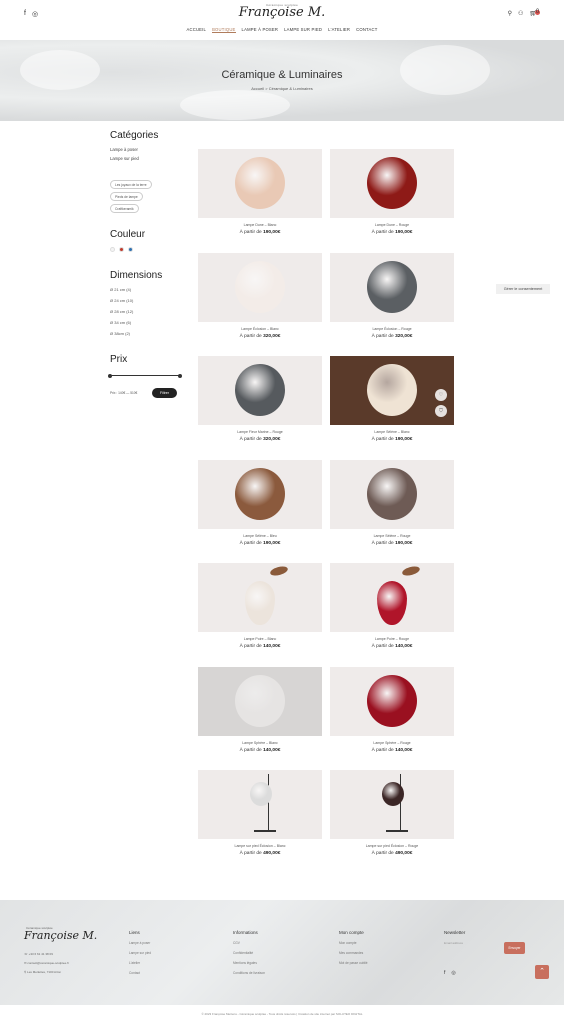 The width and height of the screenshot is (564, 1024). I want to click on nav-lampe-sur-pied: LAMPE SUR PIED, so click(303, 30).